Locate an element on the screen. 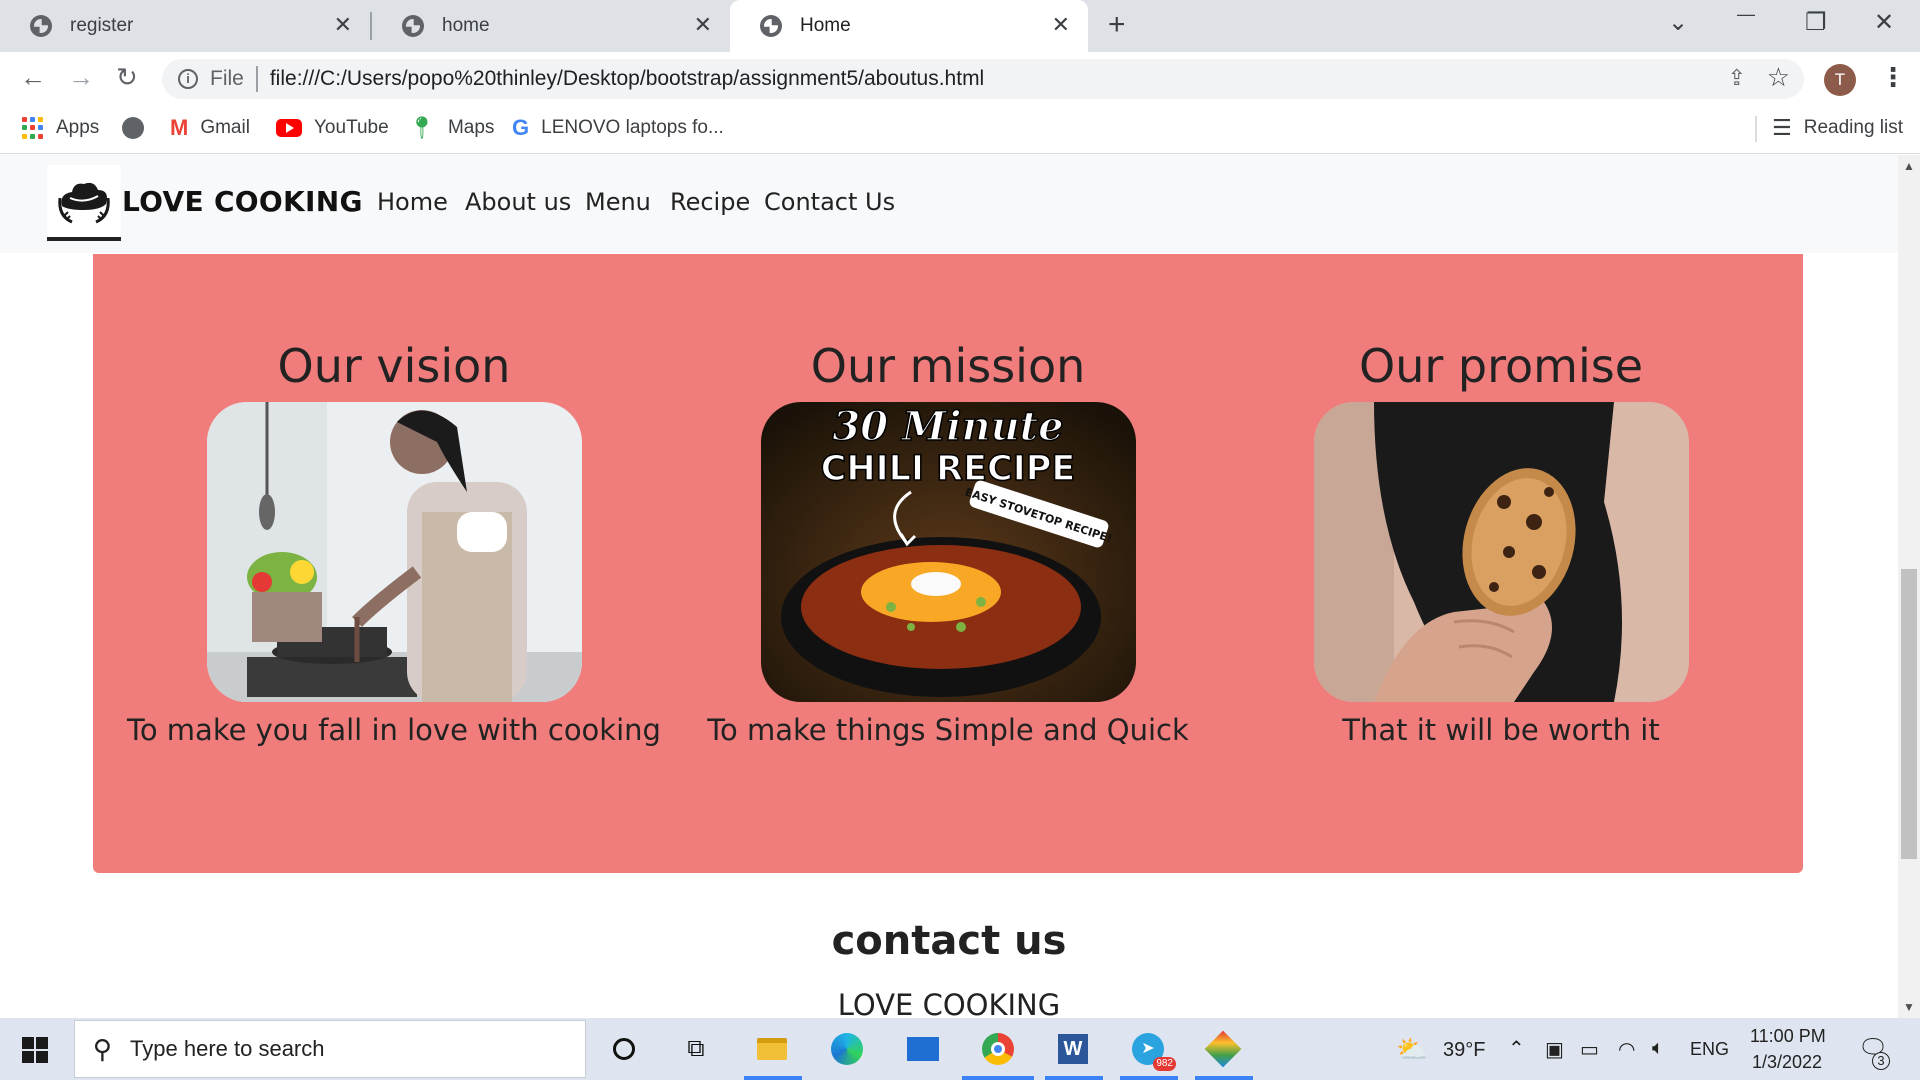 Image resolution: width=1920 pixels, height=1080 pixels. google-icon: G is located at coordinates (521, 127).